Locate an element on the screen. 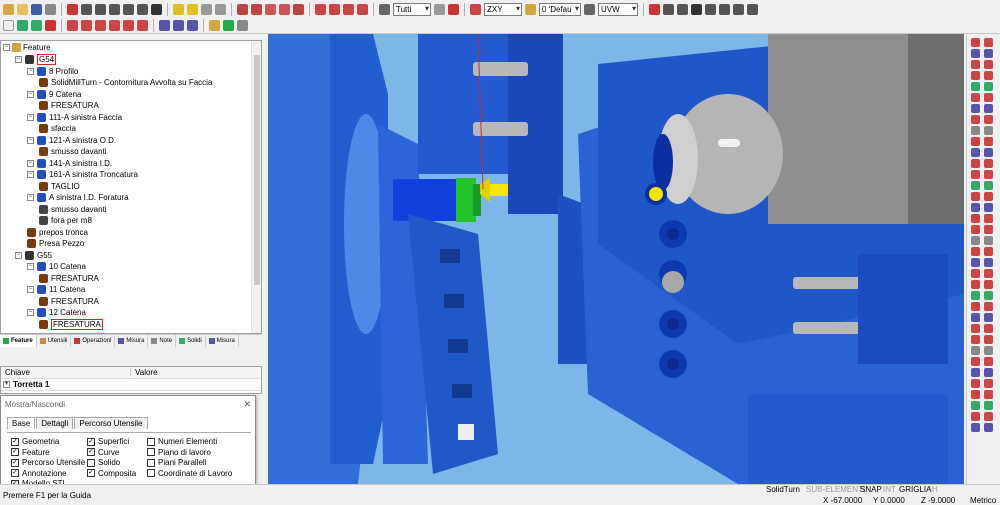 The image size is (1000, 505). select-arrow-icon is located at coordinates (384, 9).